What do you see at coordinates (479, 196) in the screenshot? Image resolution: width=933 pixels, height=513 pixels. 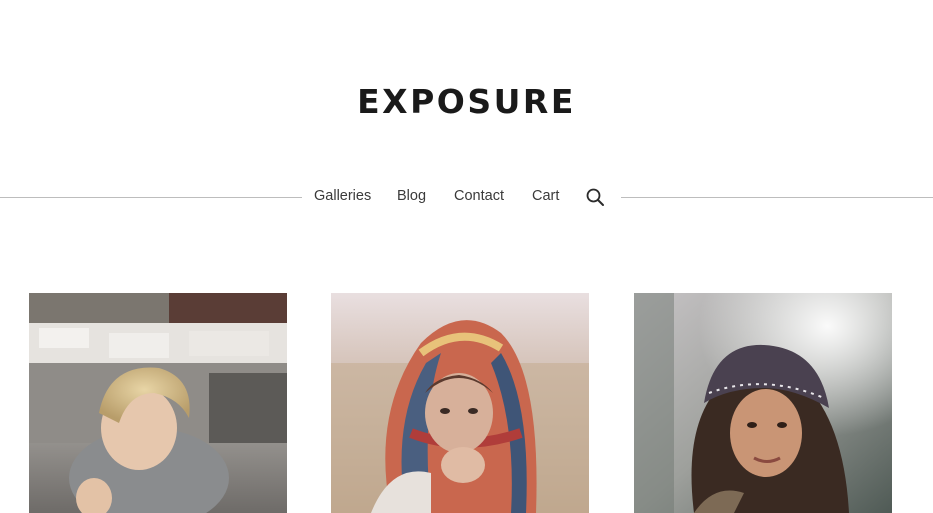 I see `nav-item-contact: Contact` at bounding box center [479, 196].